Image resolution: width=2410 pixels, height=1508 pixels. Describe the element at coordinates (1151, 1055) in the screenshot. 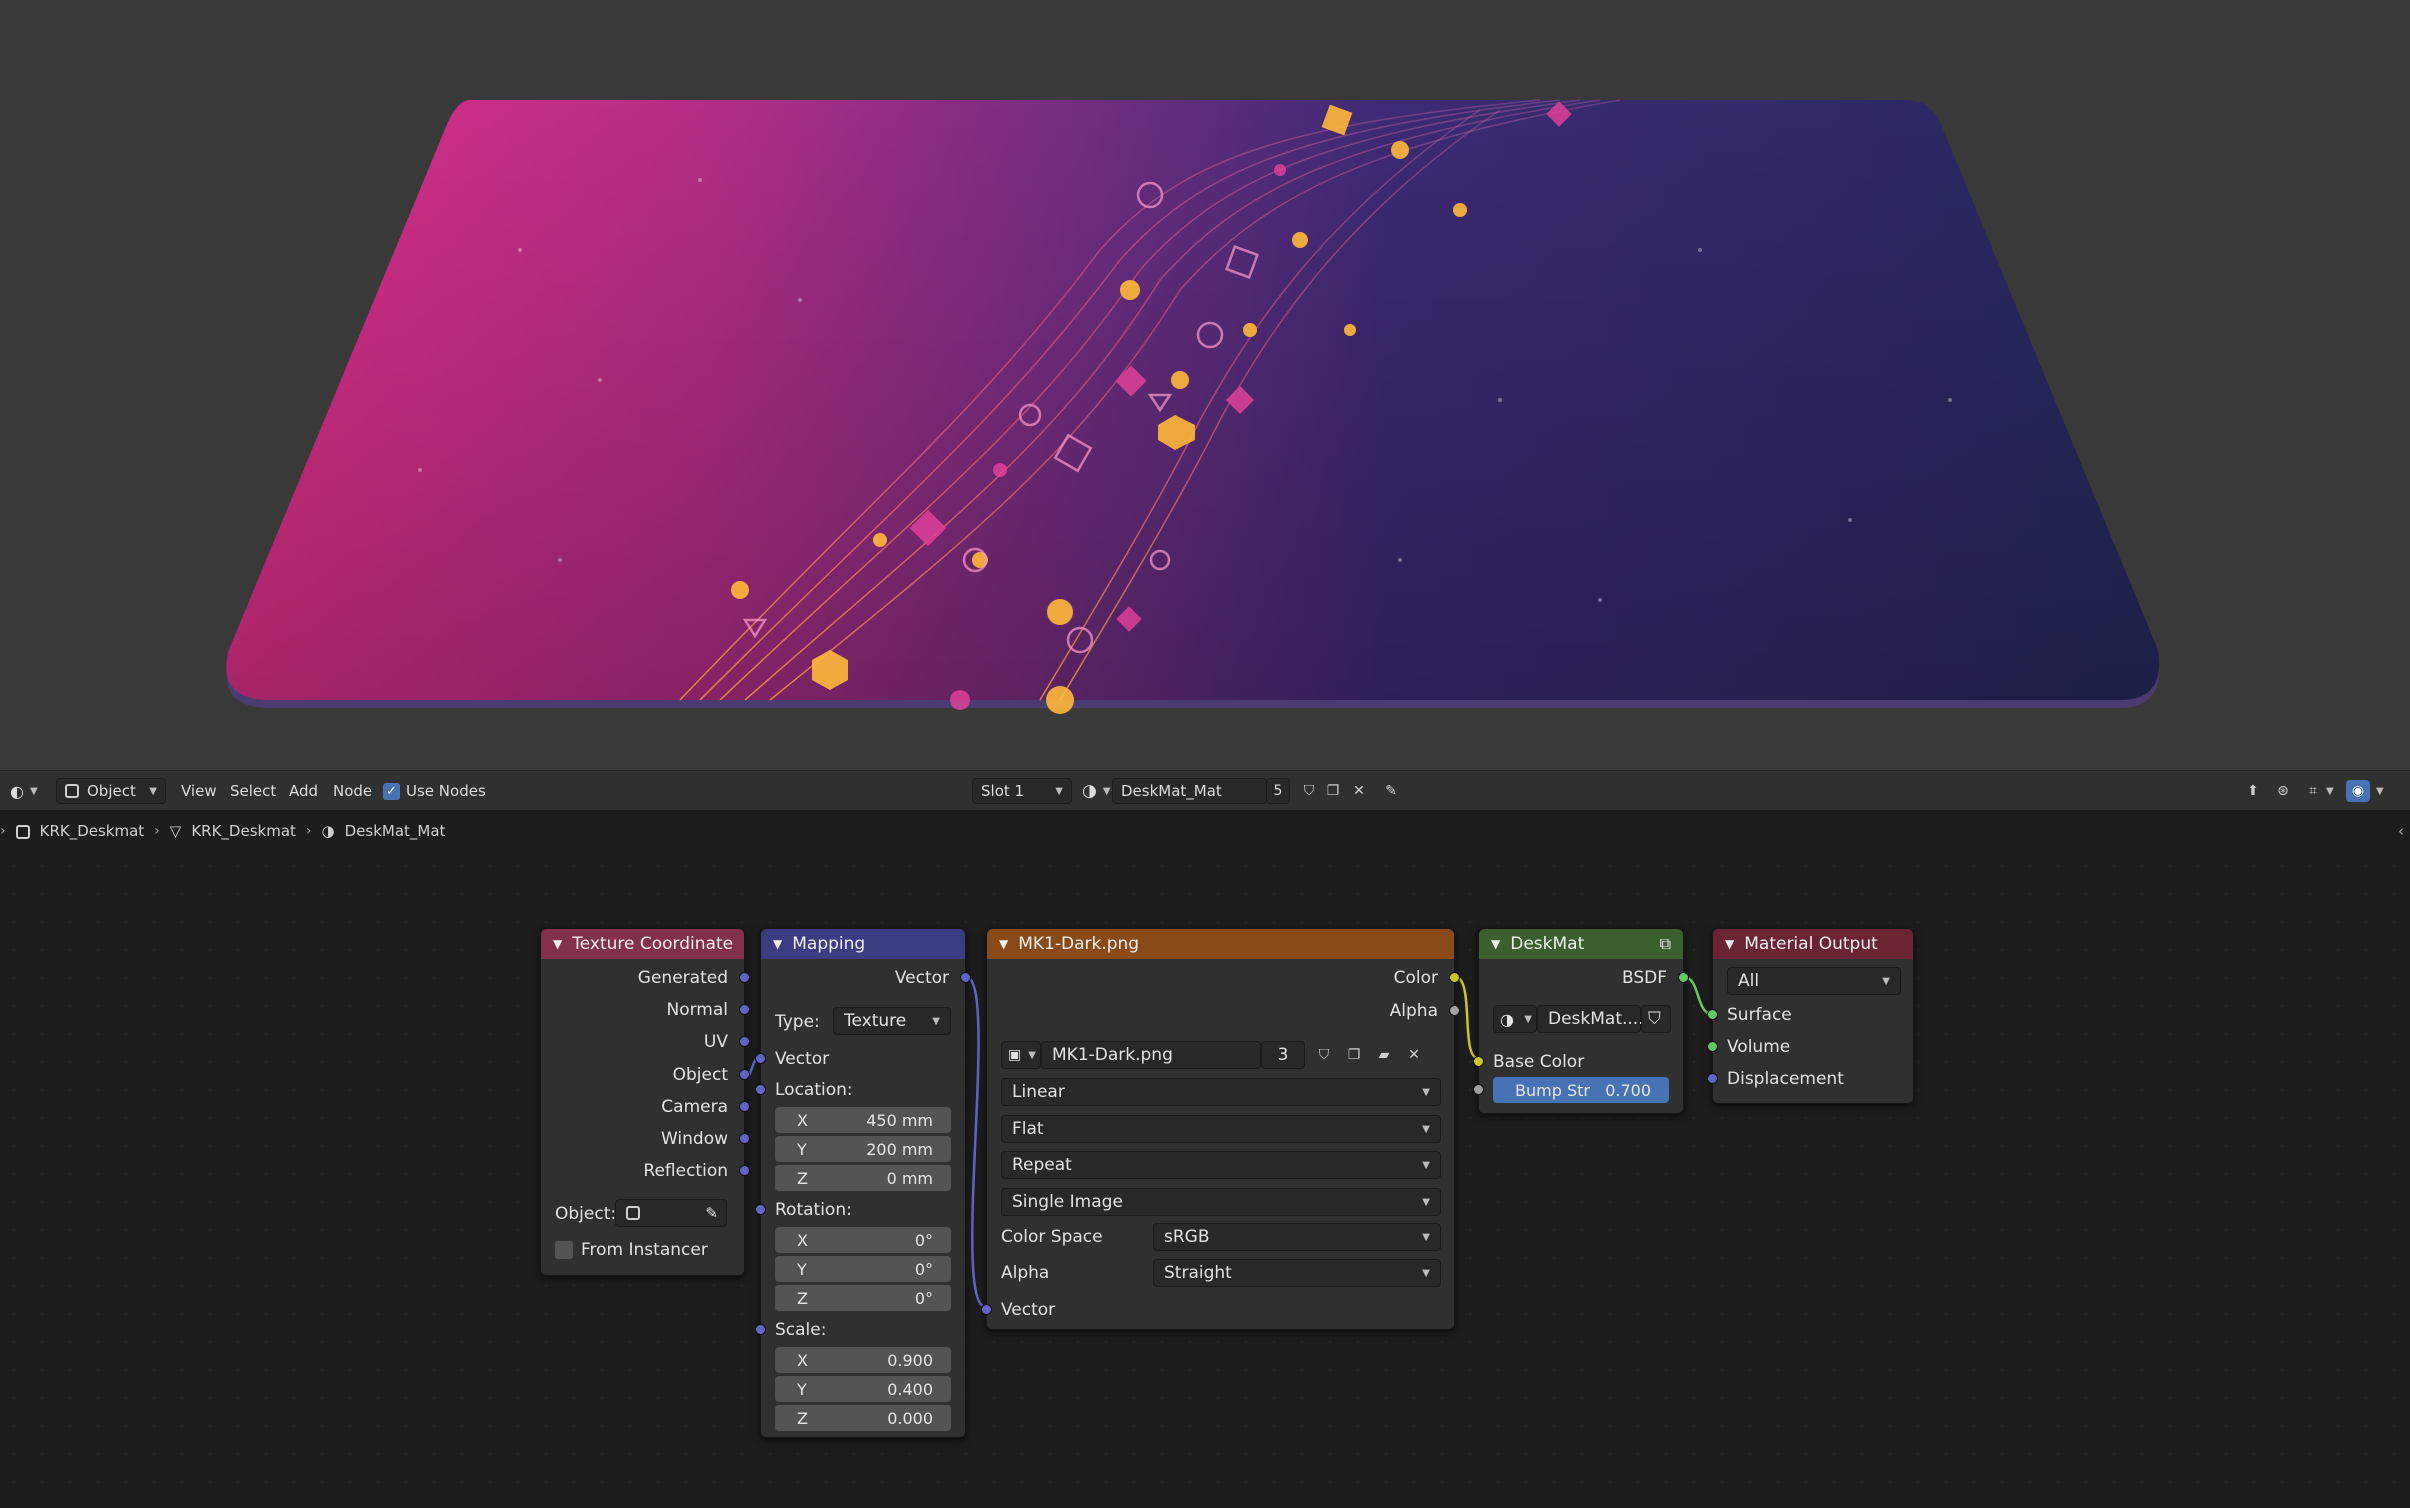

I see `image-name-field: MK1-Dark.png` at that location.